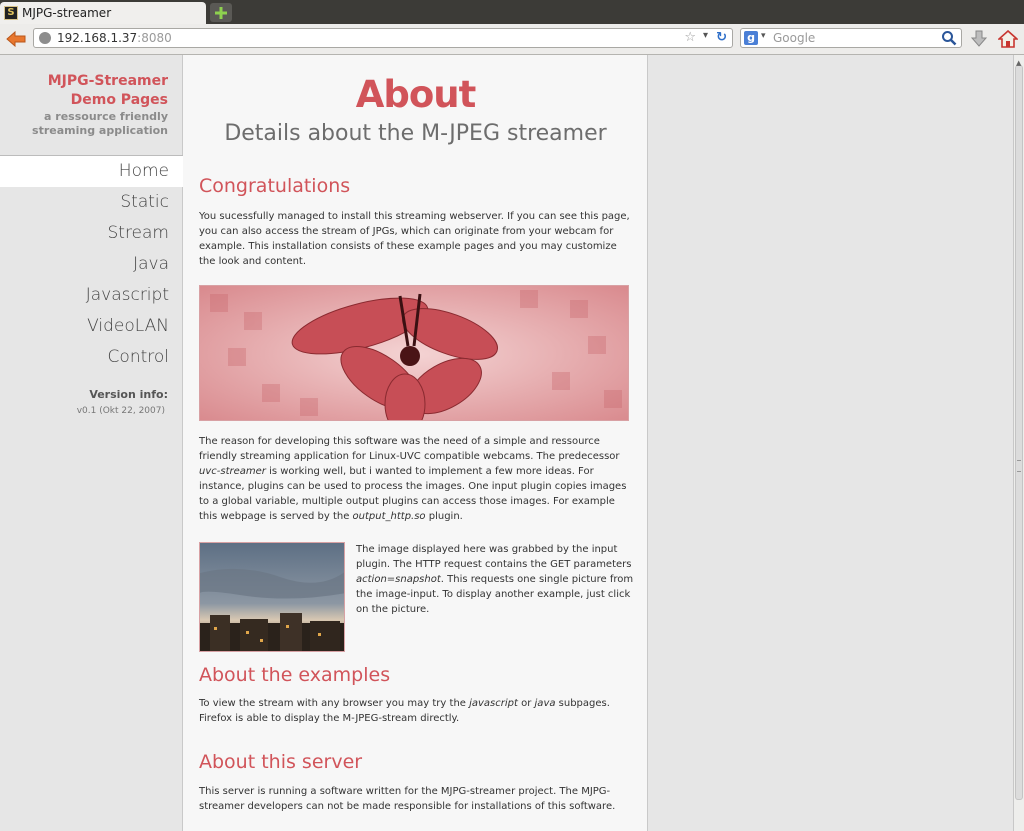 This screenshot has width=1024, height=831. Describe the element at coordinates (949, 38) in the screenshot. I see `search-icon` at that location.